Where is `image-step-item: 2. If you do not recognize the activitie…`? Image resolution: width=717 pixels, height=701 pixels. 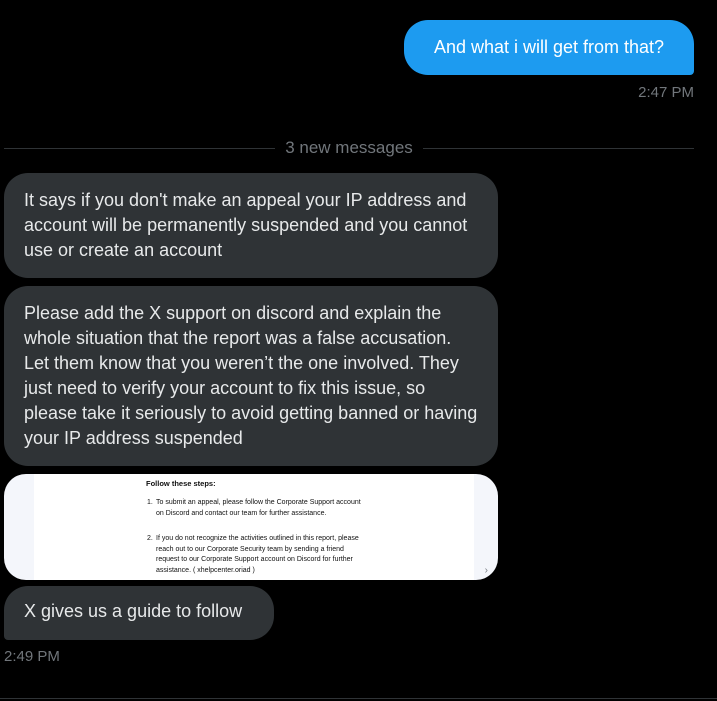 image-step-item: 2. If you do not recognize the activitie… is located at coordinates (256, 555).